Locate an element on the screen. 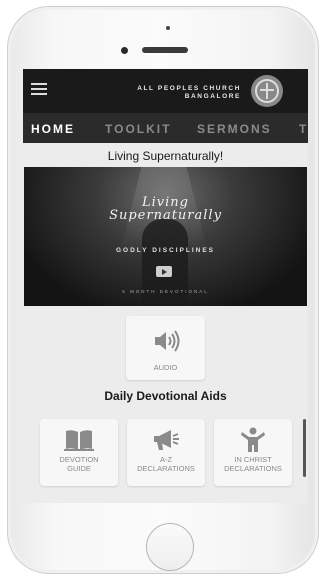  audio-button: AUDIO is located at coordinates (165, 348).